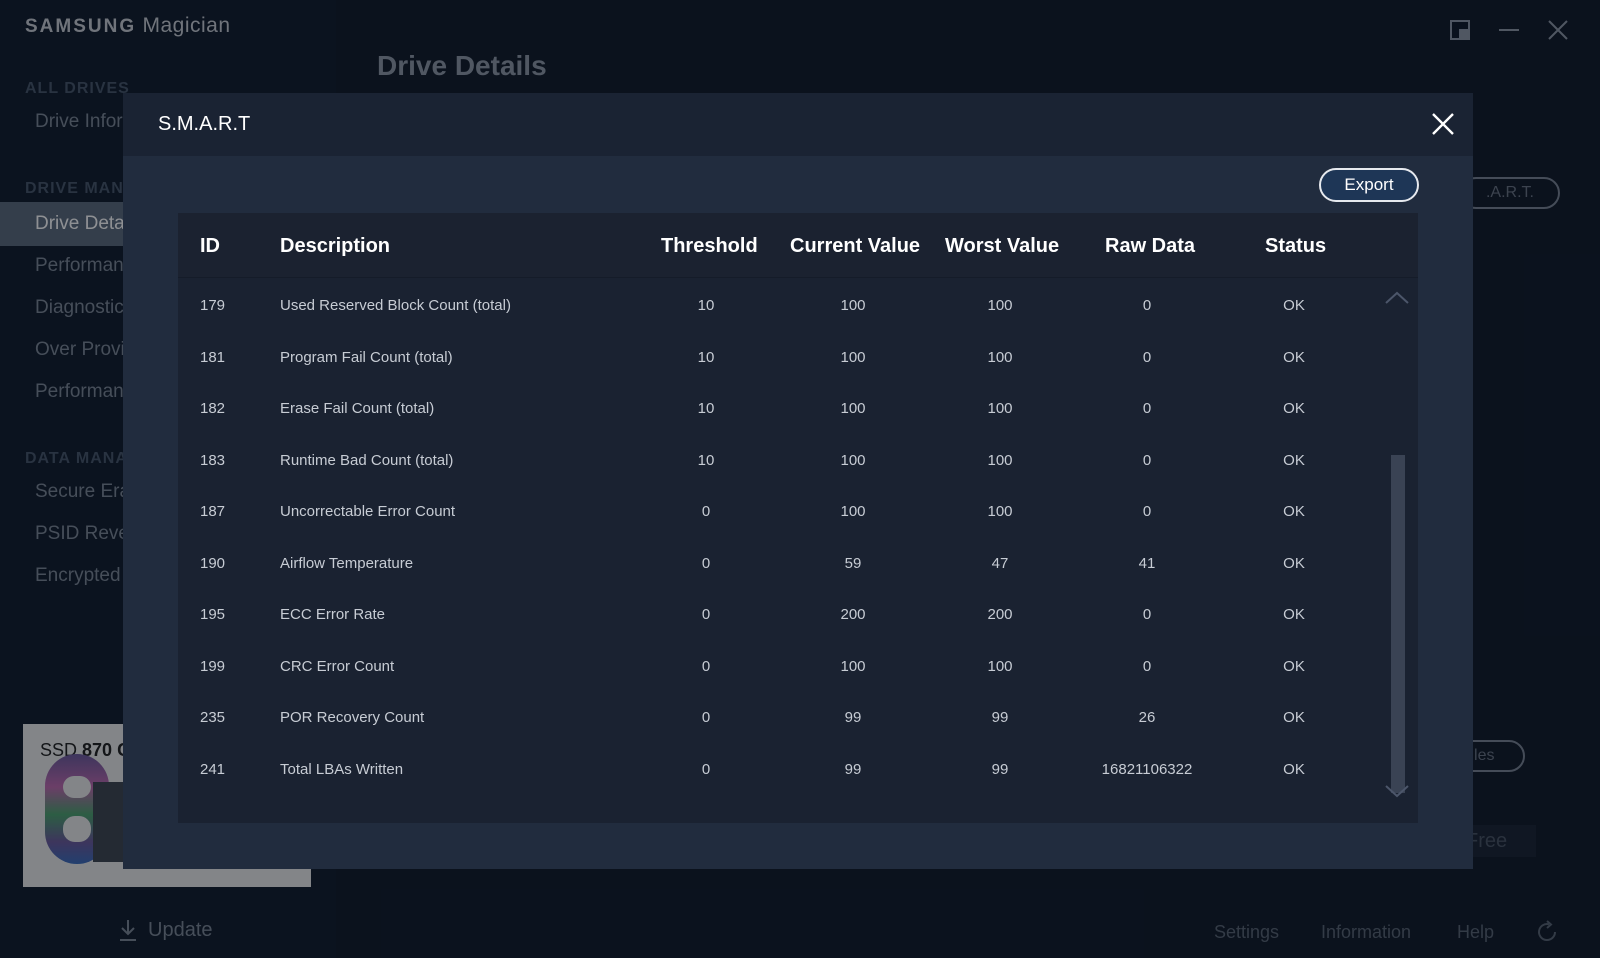 This screenshot has height=958, width=1600. Describe the element at coordinates (1002, 246) in the screenshot. I see `col-header-worst-value: Worst Value` at that location.